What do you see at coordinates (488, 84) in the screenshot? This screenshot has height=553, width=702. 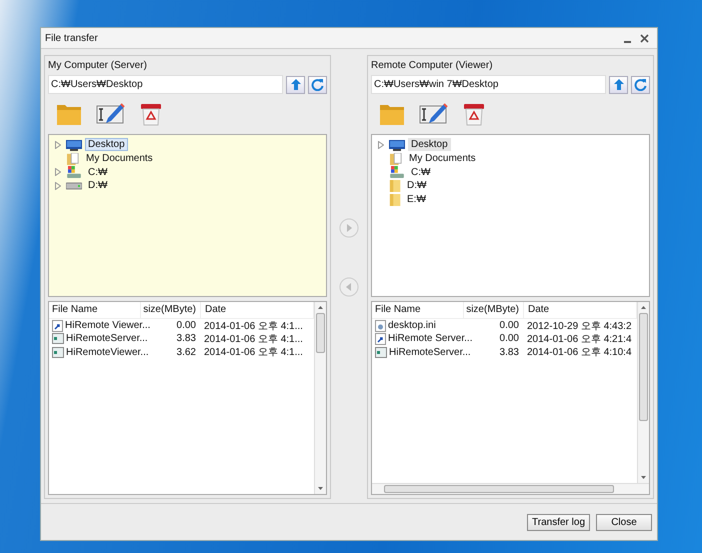 I see `path-field: C:₩Users₩win 7₩Desktop` at bounding box center [488, 84].